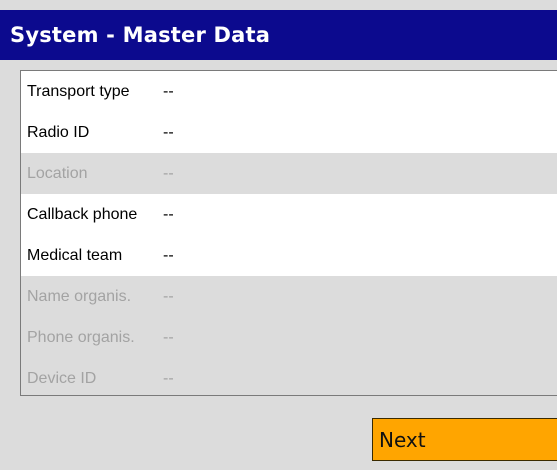  What do you see at coordinates (58, 132) in the screenshot?
I see `field-label: Radio ID` at bounding box center [58, 132].